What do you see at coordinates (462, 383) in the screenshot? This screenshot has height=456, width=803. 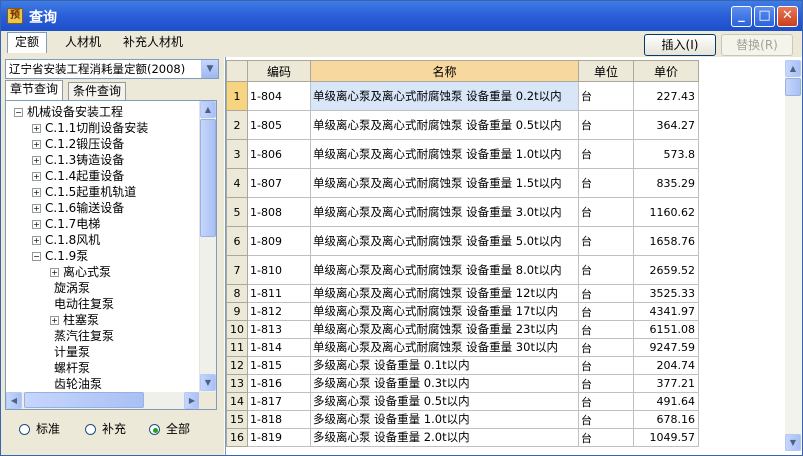 I see `table-row: 13 1-816 多级离心泵 设备重量 0.3t以内台 377.21` at bounding box center [462, 383].